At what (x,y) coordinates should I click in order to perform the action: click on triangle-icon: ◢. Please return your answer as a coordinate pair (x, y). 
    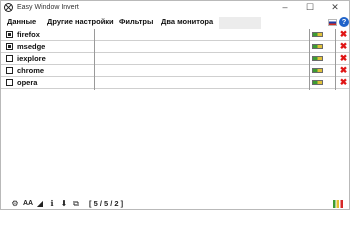
    Looking at the image, I should click on (40, 204).